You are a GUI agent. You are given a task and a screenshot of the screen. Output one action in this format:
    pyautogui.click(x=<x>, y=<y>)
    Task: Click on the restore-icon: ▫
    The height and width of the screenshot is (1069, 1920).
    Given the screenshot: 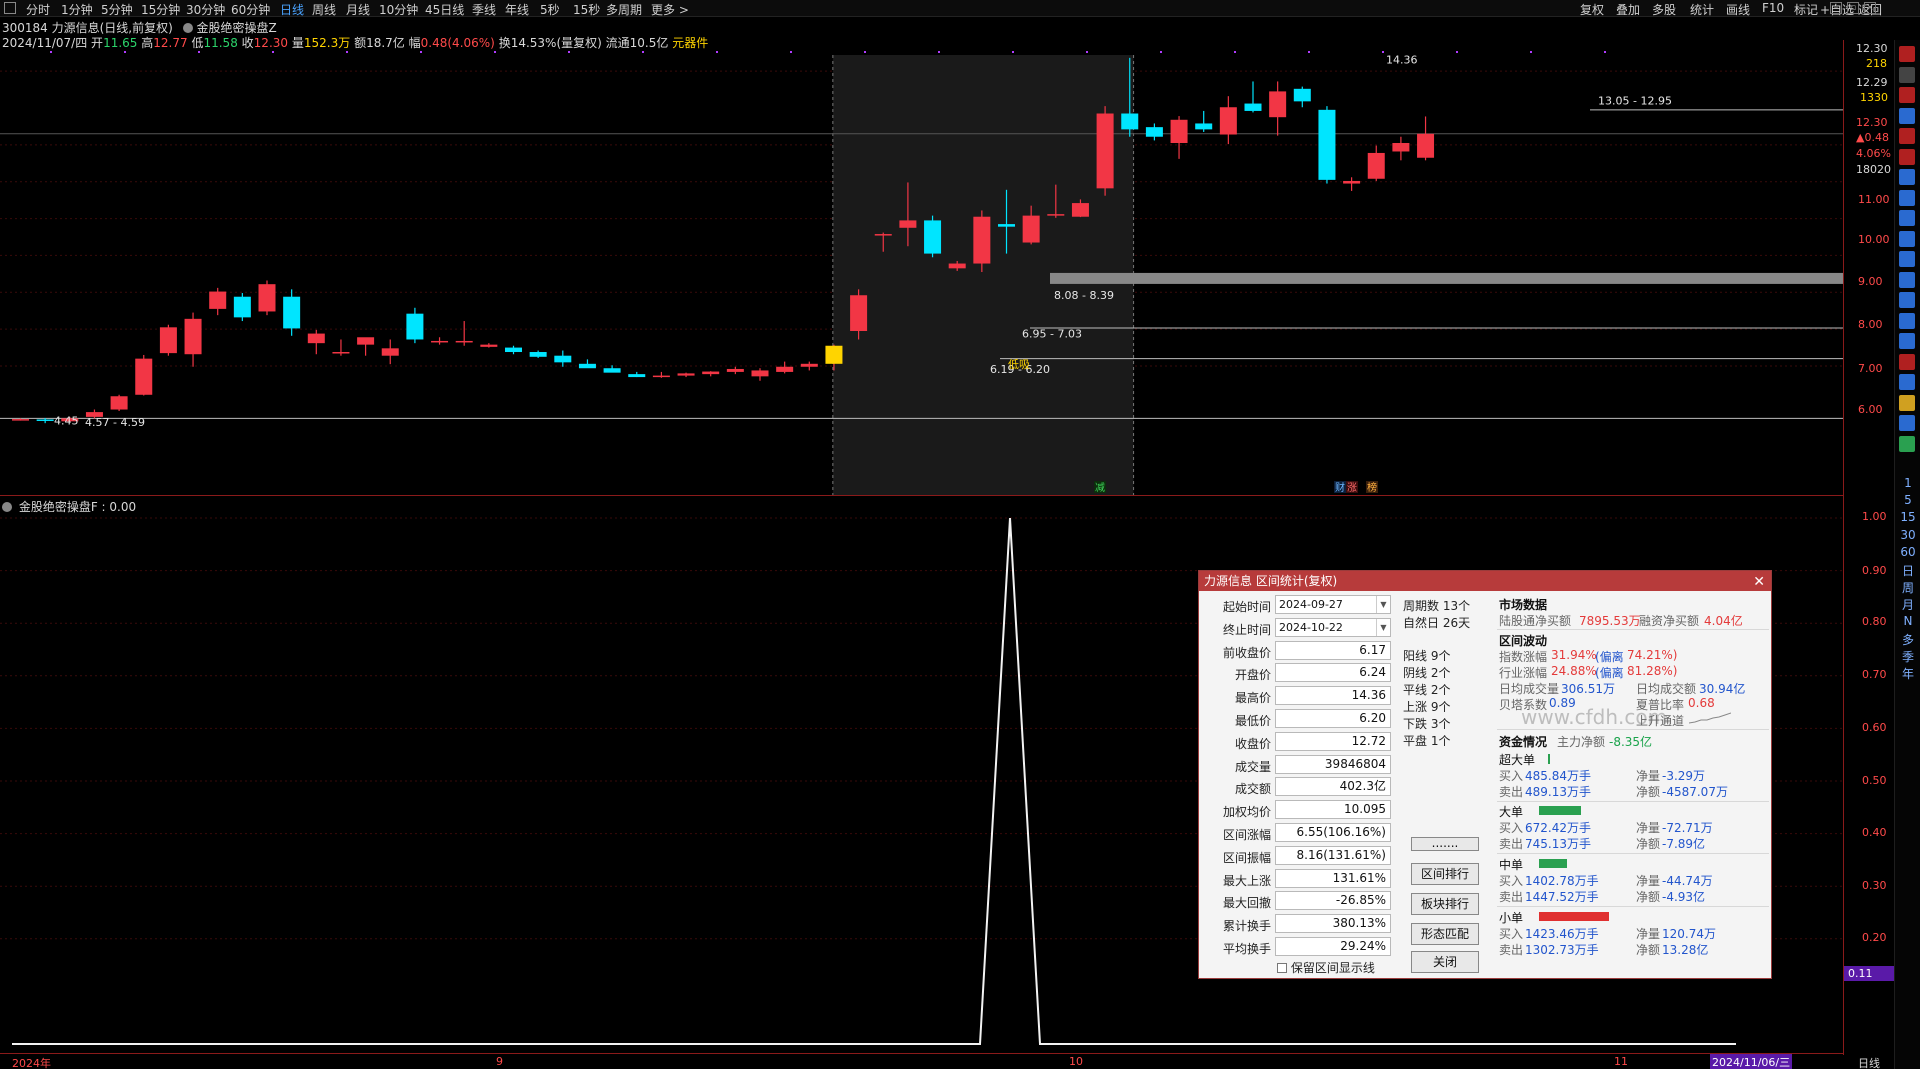 What is the action you would take?
    pyautogui.click(x=1853, y=8)
    